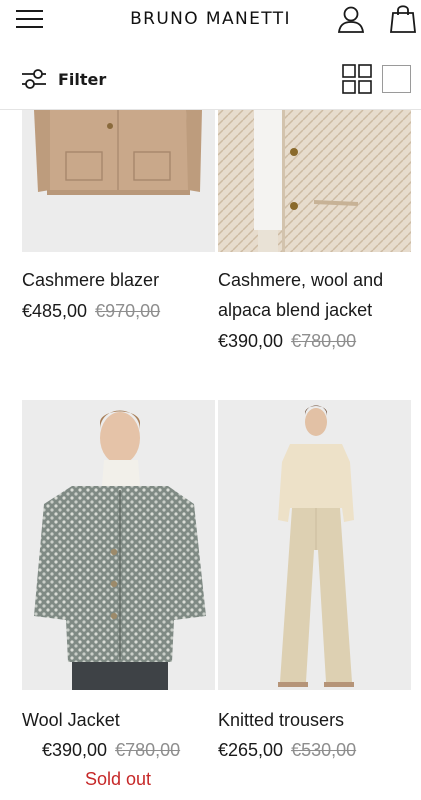 Image resolution: width=421 pixels, height=800 pixels. I want to click on sliders-icon, so click(34, 79).